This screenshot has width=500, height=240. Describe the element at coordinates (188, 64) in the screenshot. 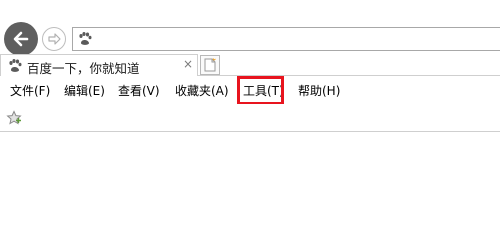

I see `tab-close-button: ×` at that location.